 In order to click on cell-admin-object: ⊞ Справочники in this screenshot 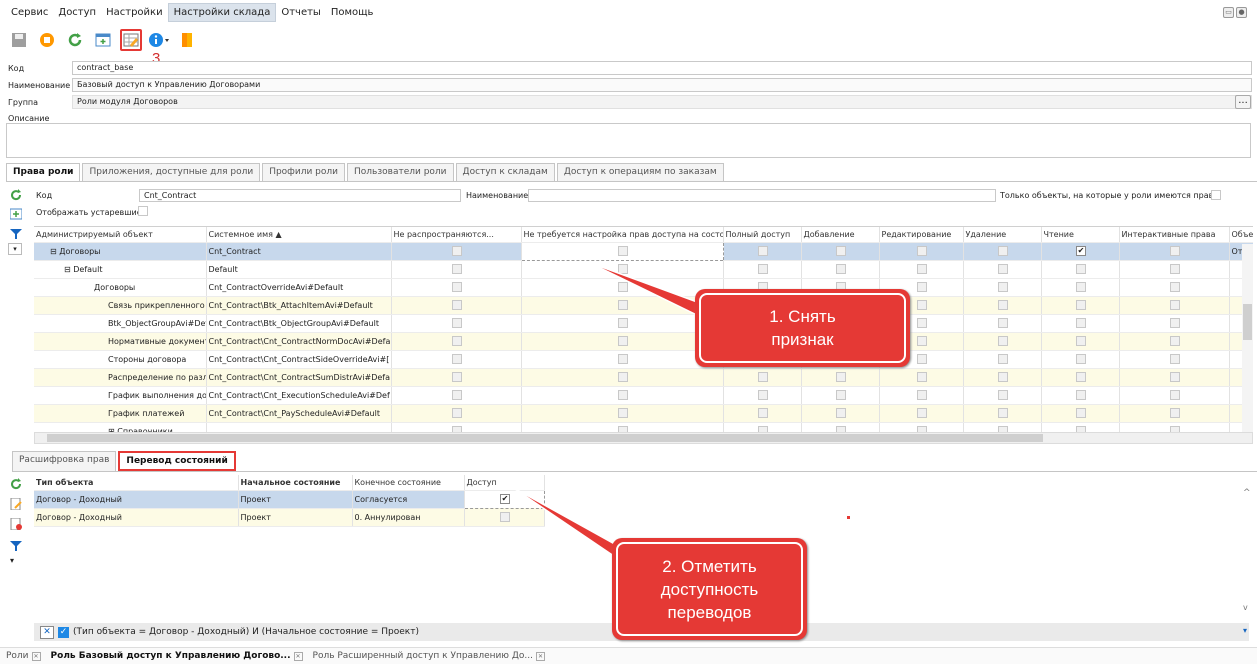, I will do `click(120, 427)`.